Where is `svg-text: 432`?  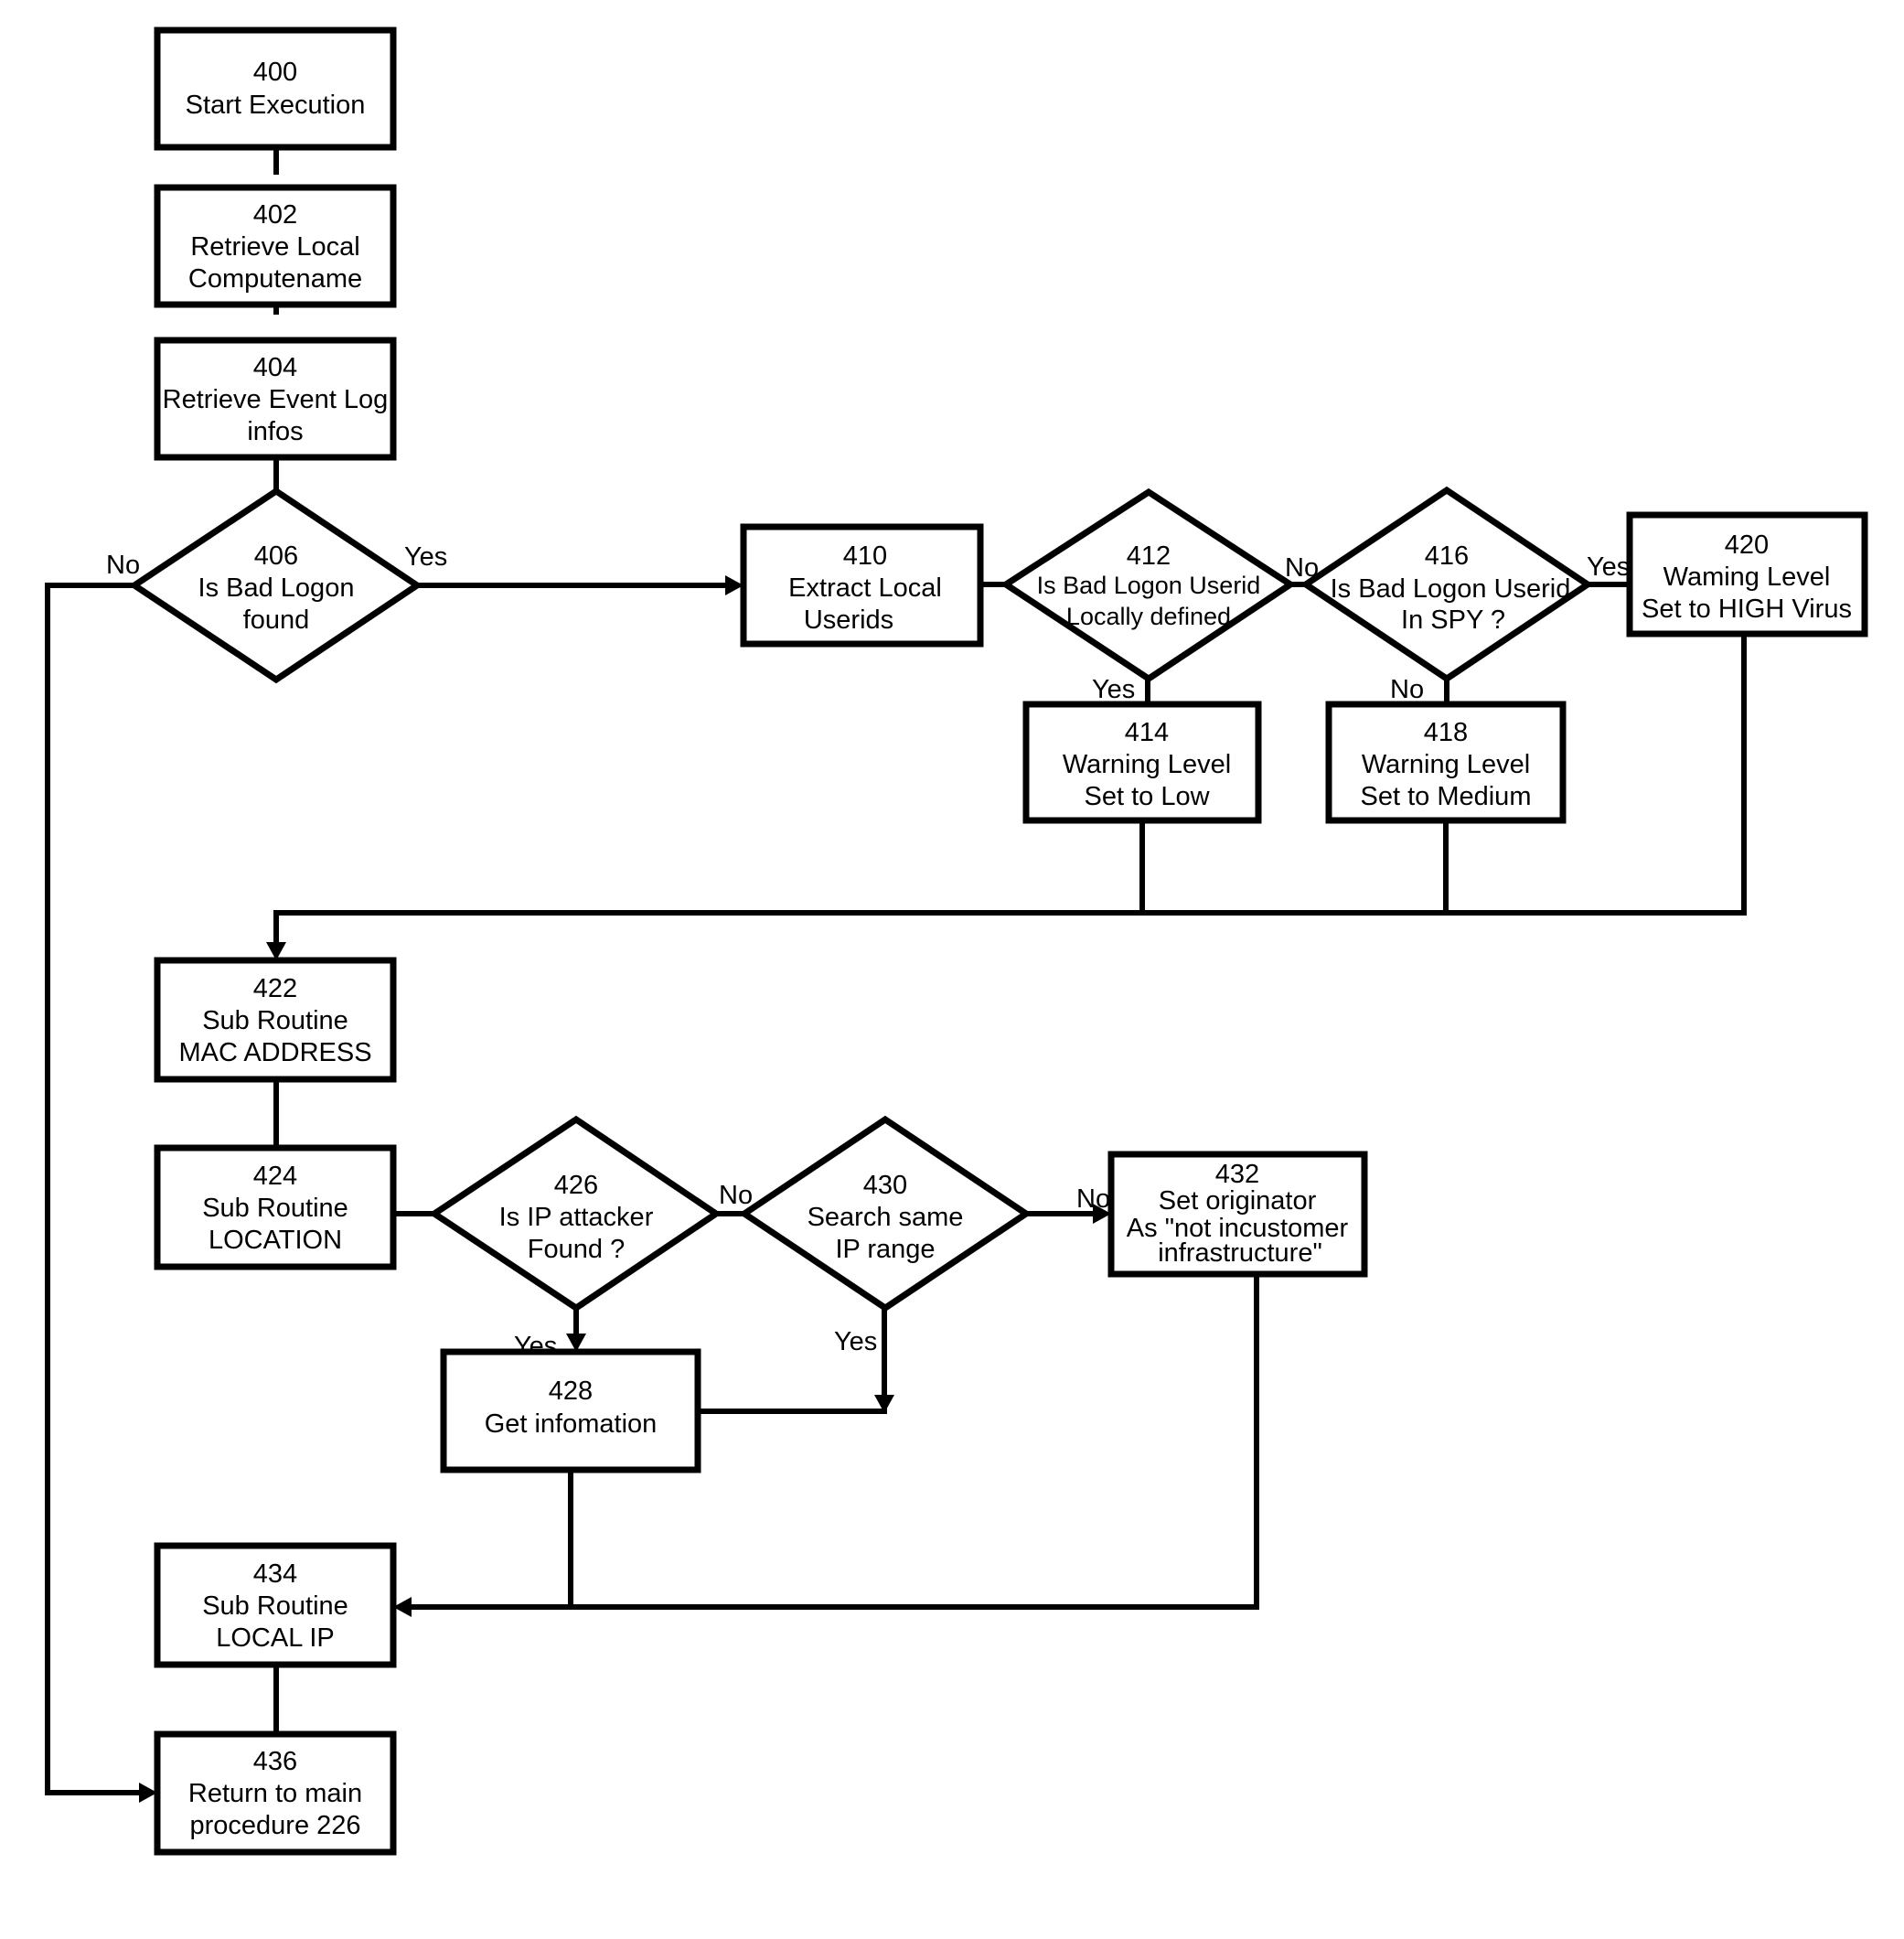
svg-text: 432 is located at coordinates (1237, 1174).